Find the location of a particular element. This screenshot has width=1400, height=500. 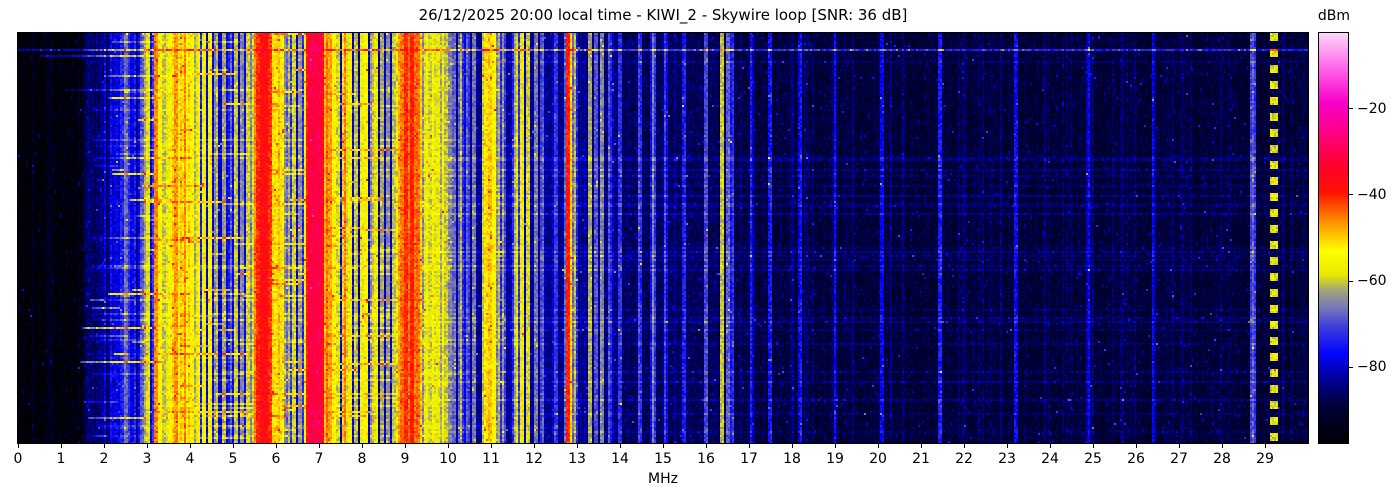

x-tick-label: 9 is located at coordinates (405, 459).